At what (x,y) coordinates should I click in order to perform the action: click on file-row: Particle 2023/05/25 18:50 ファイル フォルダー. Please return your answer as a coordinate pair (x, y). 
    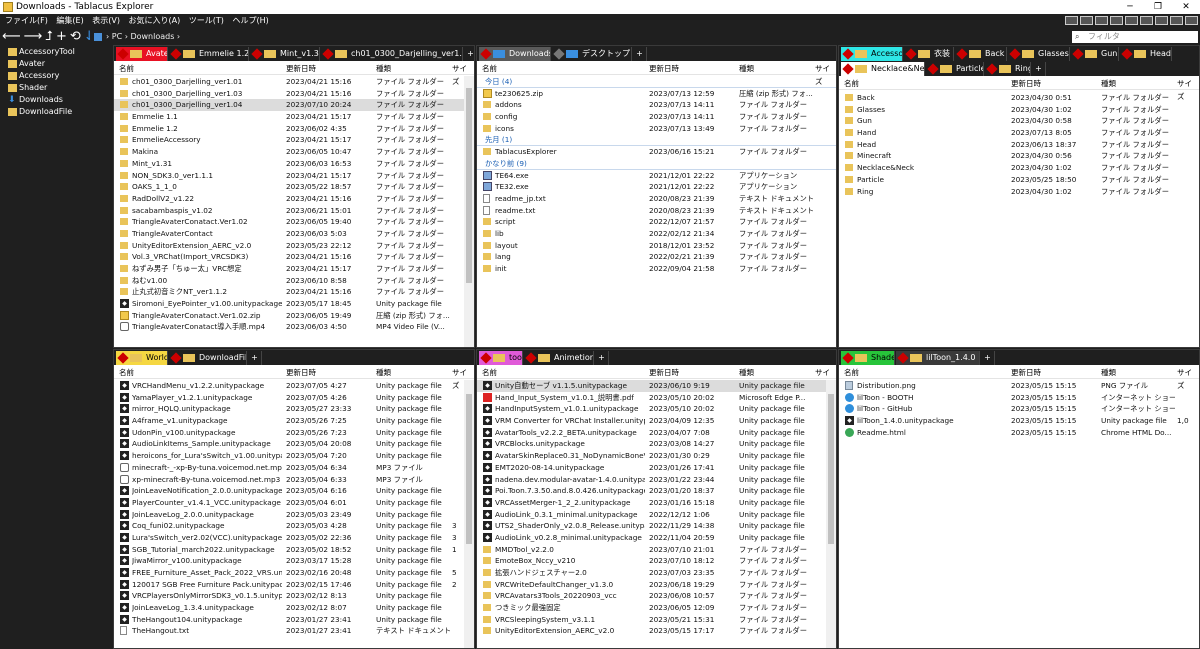
    Looking at the image, I should click on (1019, 180).